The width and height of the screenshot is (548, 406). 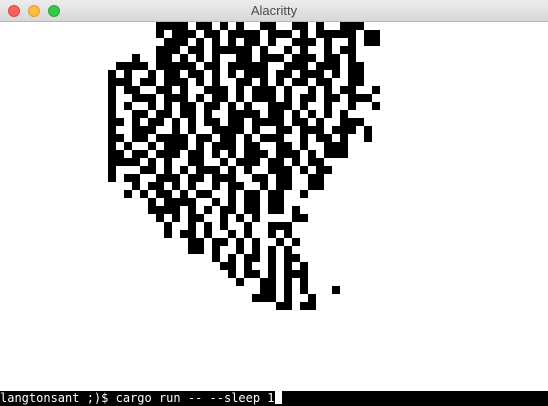 I want to click on title-bar: Alacritty, so click(x=274, y=11).